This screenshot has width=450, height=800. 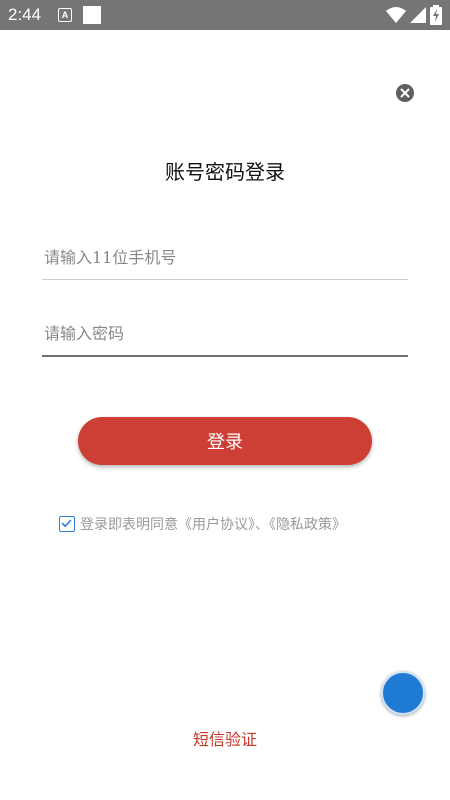 I want to click on login-button: 登录, so click(x=225, y=441).